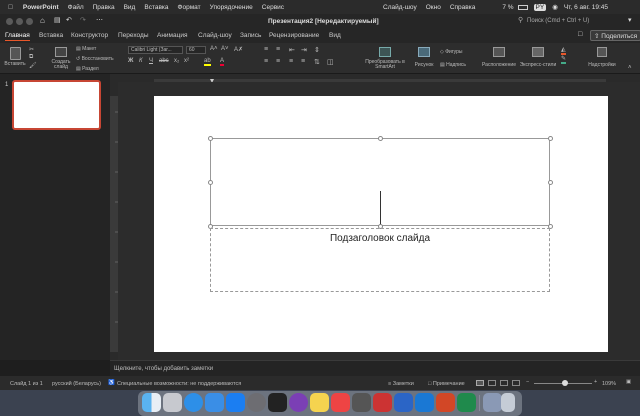 The image size is (640, 416). What do you see at coordinates (238, 49) in the screenshot?
I see `clear-format-icon: A✗` at bounding box center [238, 49].